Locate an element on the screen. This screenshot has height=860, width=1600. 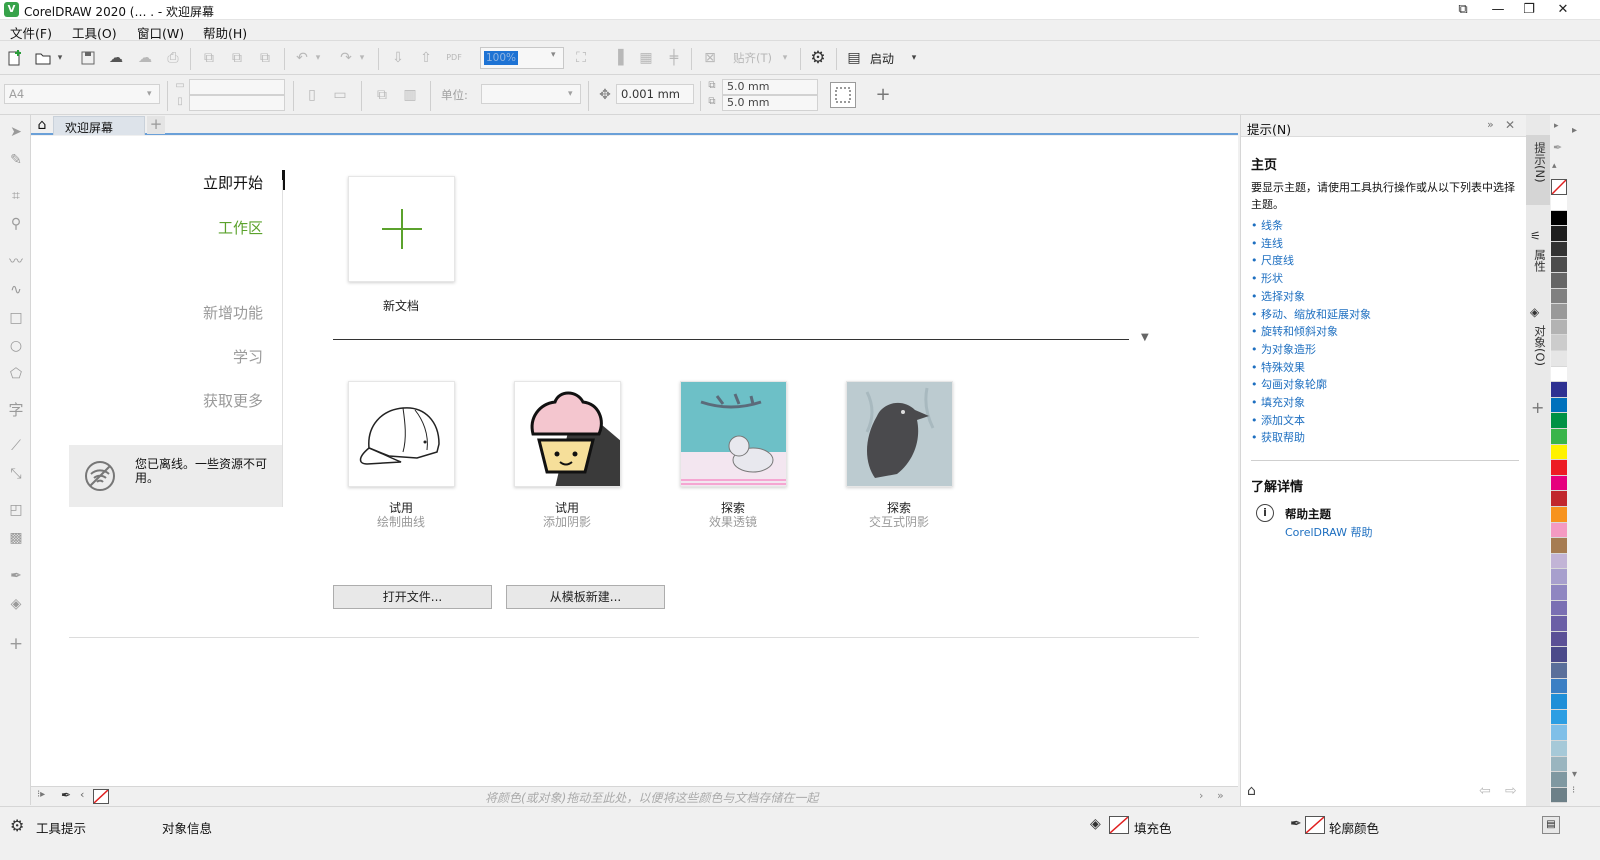
save-icon is located at coordinates (88, 58).